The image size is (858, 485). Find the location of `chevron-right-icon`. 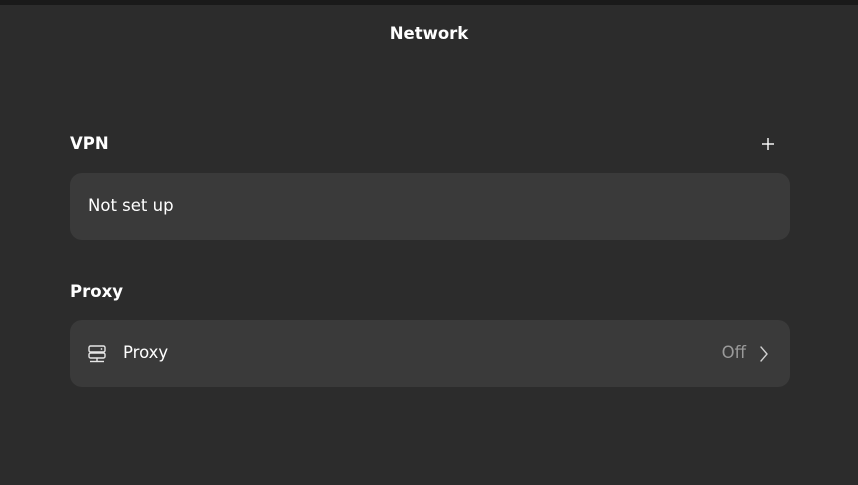

chevron-right-icon is located at coordinates (764, 354).